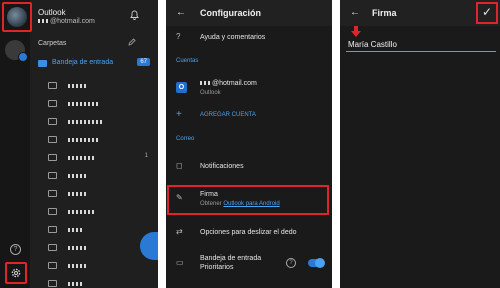 This screenshot has width=500, height=288. Describe the element at coordinates (249, 88) in the screenshot. I see `account-row: O @hotmail.com Outlook` at that location.